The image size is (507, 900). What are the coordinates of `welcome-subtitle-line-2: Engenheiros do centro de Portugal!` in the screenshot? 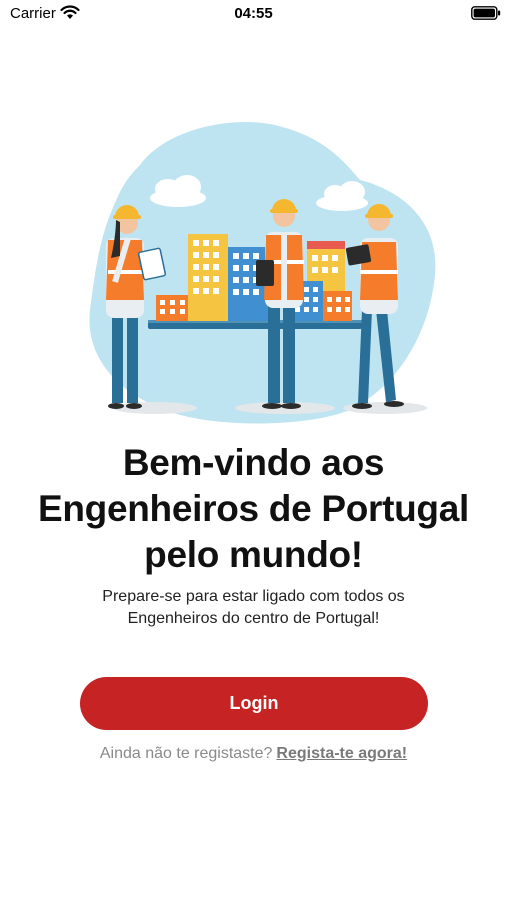 It's located at (253, 618).